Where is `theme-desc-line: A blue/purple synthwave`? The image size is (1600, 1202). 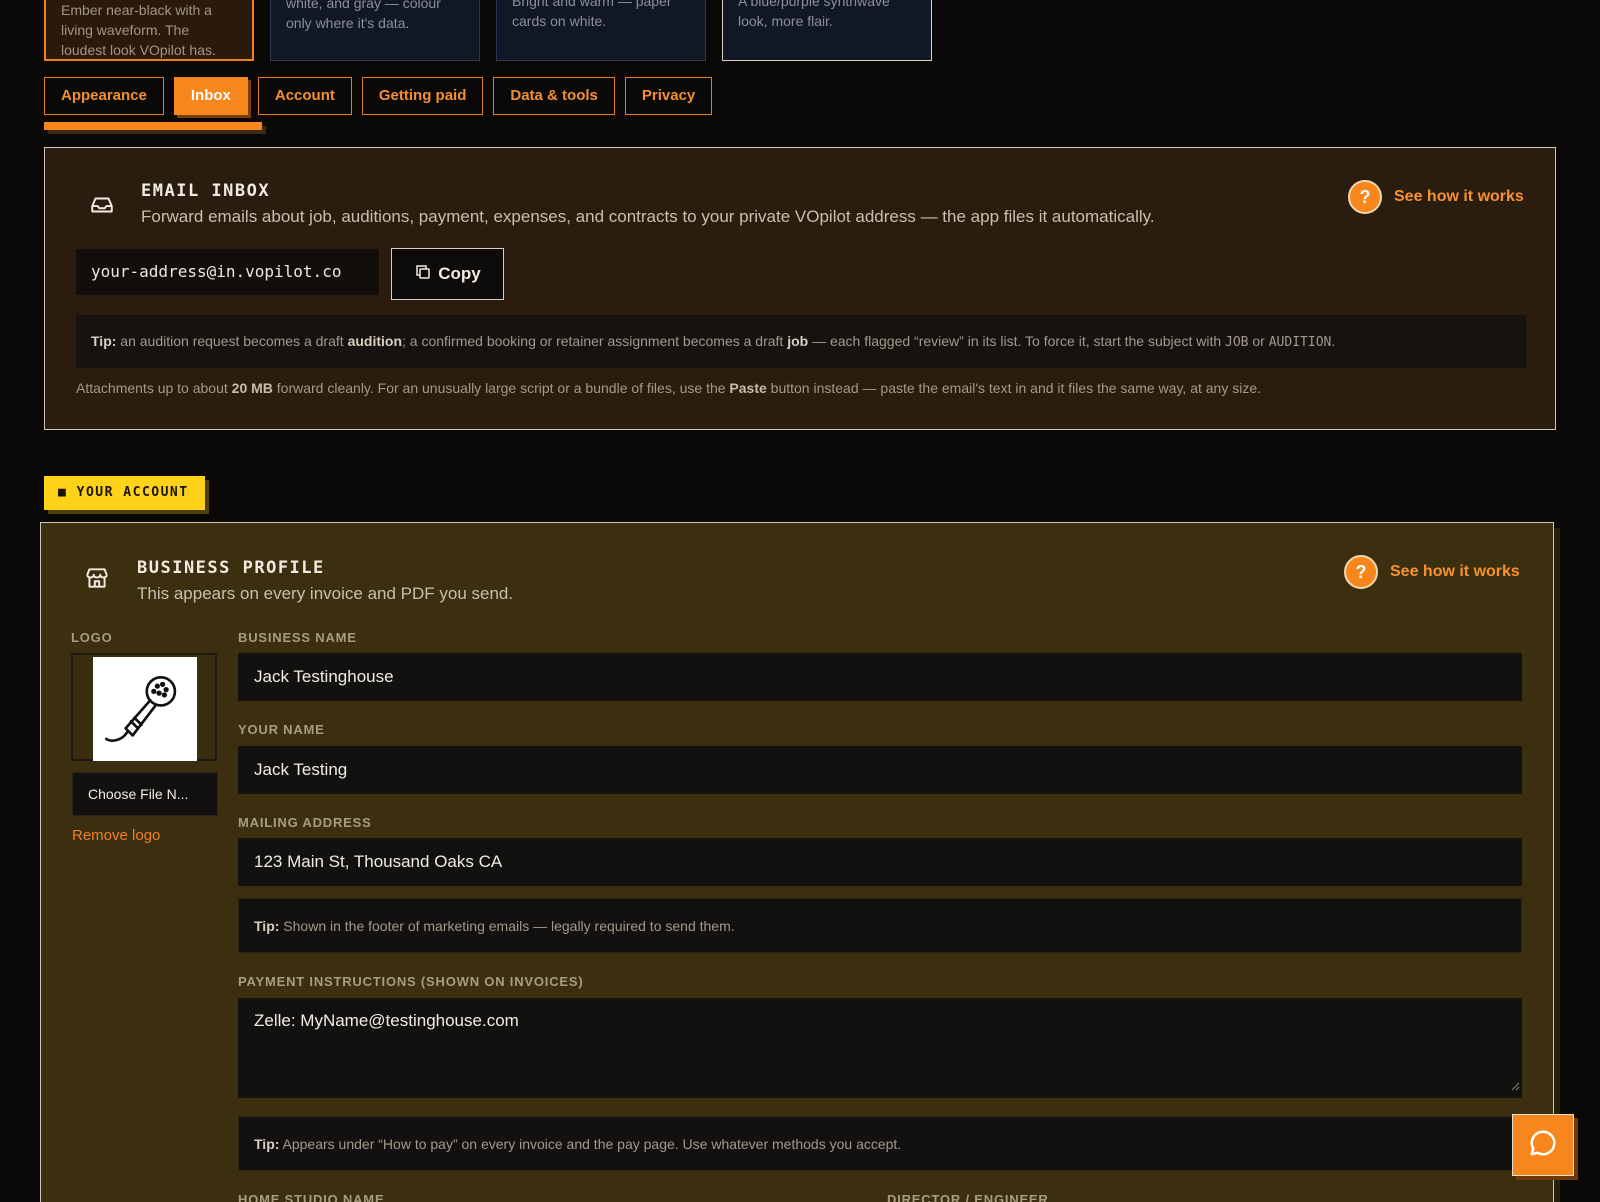
theme-desc-line: A blue/purple synthwave is located at coordinates (814, 4).